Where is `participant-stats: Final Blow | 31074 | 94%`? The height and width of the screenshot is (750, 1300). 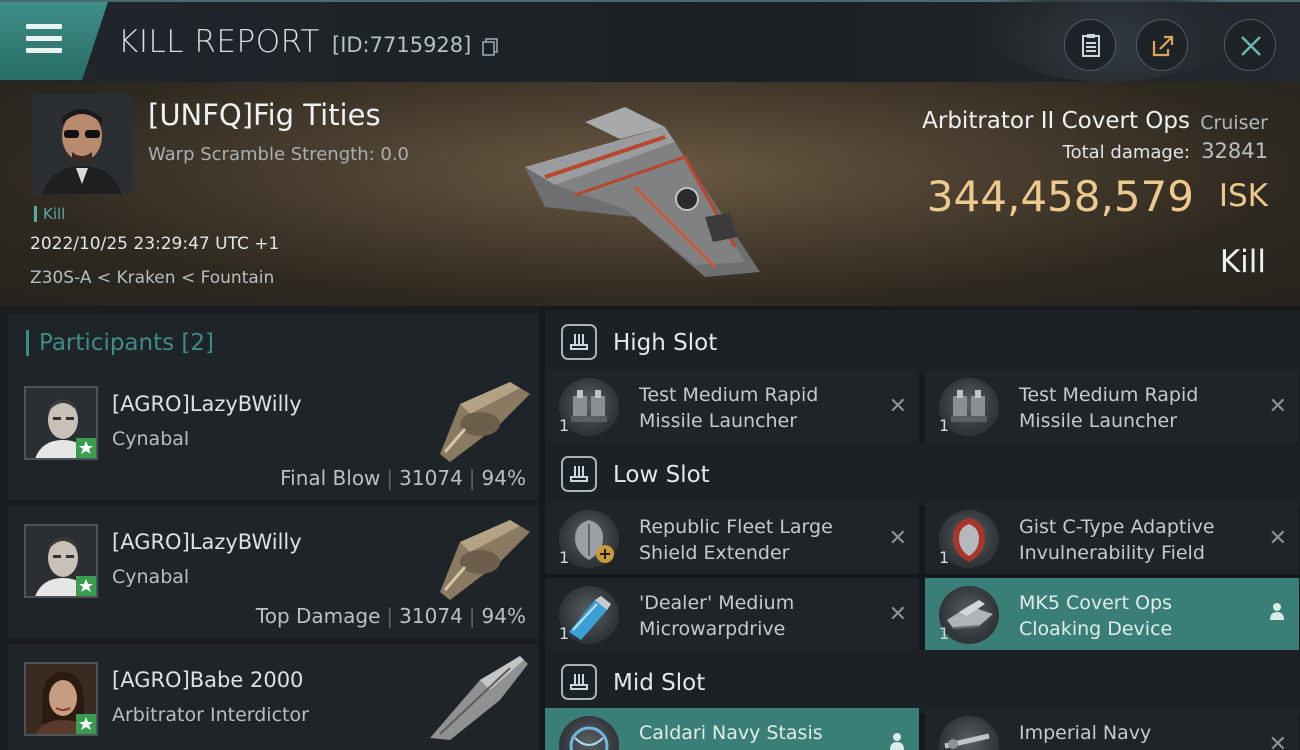 participant-stats: Final Blow | 31074 | 94% is located at coordinates (403, 478).